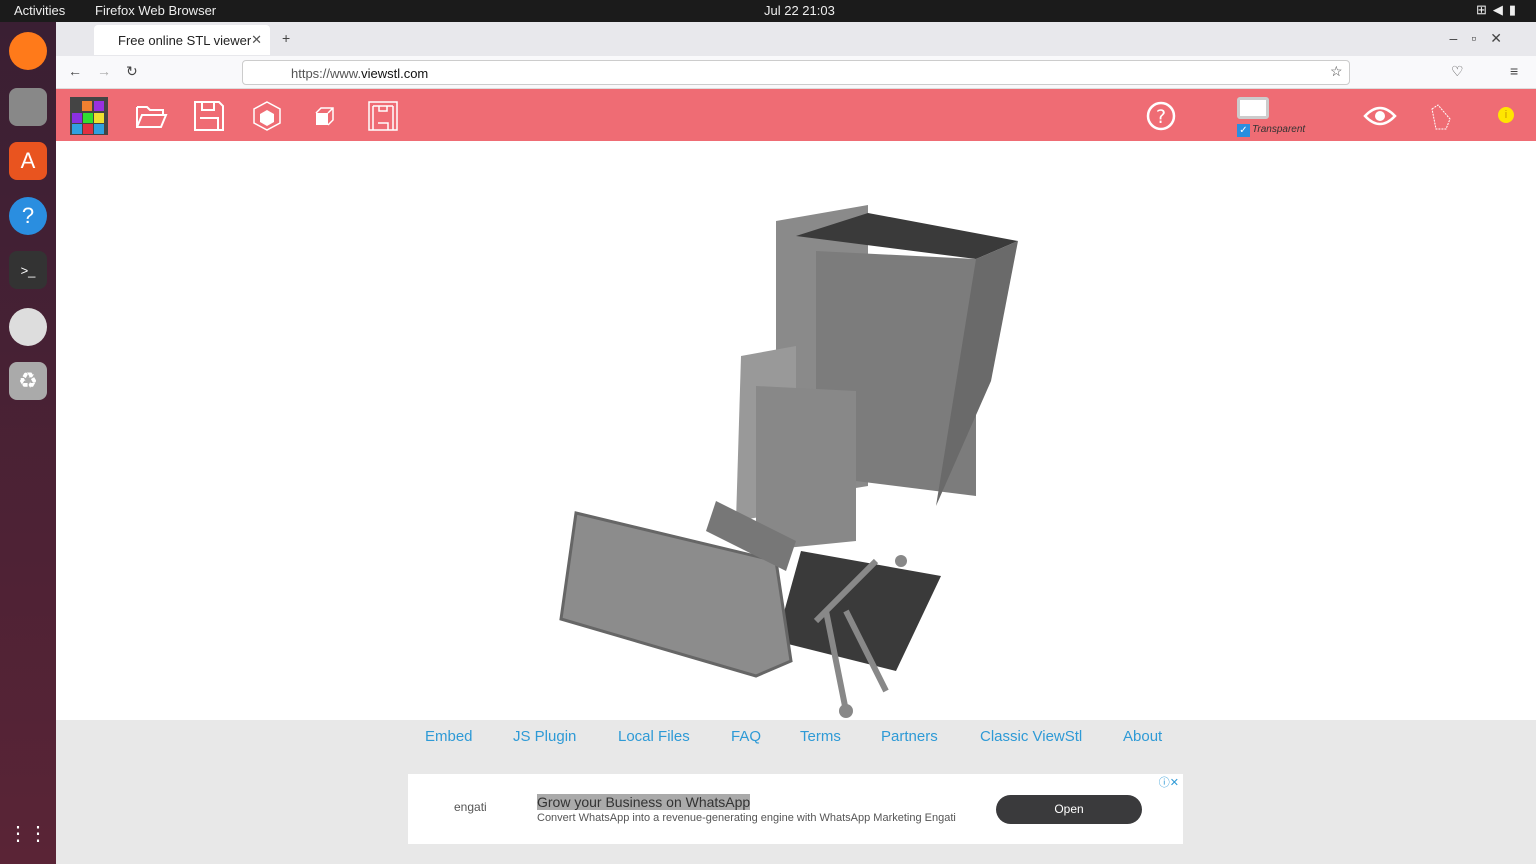 The width and height of the screenshot is (1536, 864). What do you see at coordinates (1499, 10) in the screenshot?
I see `system-tray-icons: ⊞◀▮` at bounding box center [1499, 10].